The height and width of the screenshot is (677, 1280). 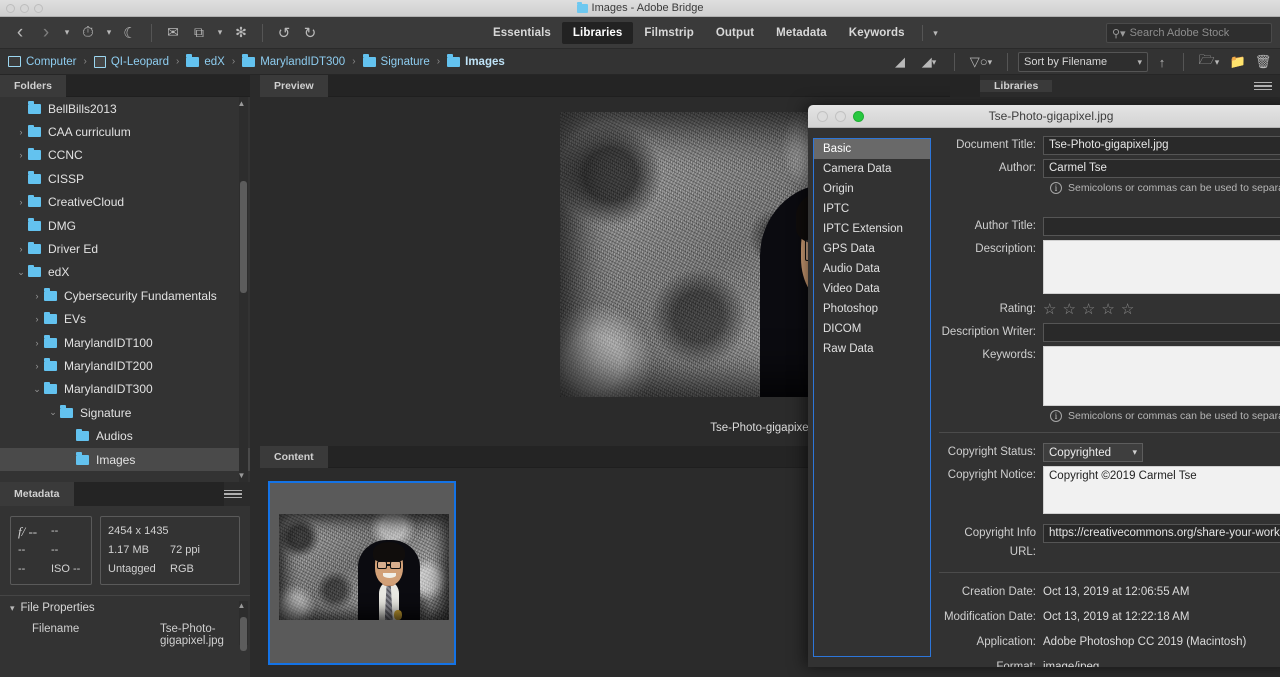 What do you see at coordinates (362, 573) in the screenshot?
I see `thumbnail-item` at bounding box center [362, 573].